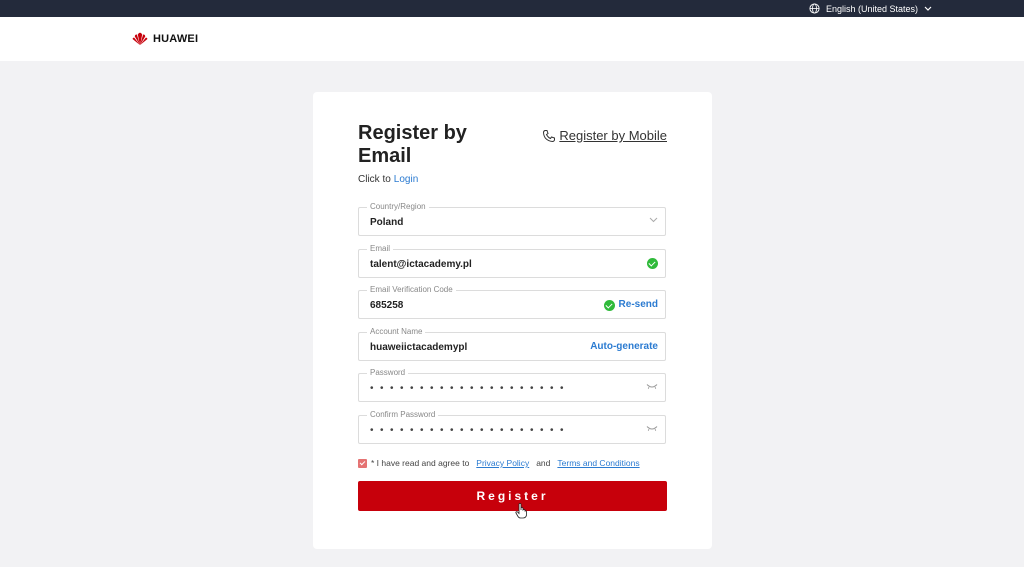 The height and width of the screenshot is (567, 1024). I want to click on register-by-mobile-label: Register by Mobile, so click(613, 135).